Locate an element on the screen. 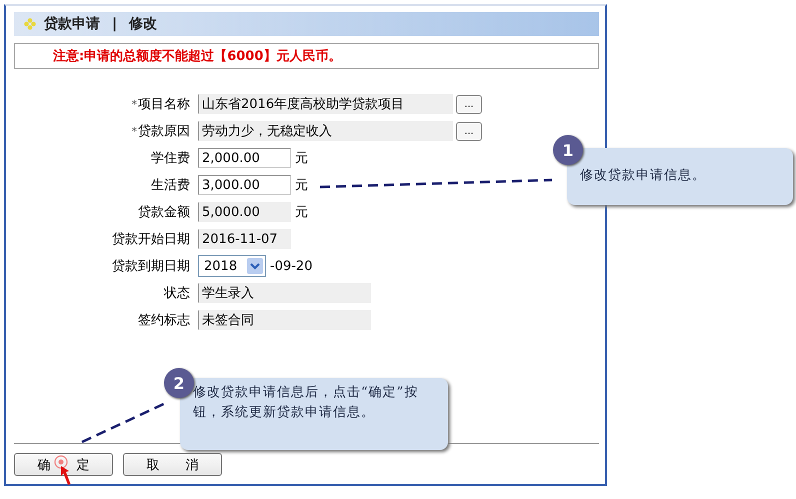 This screenshot has height=499, width=796. input-field: 山东省2016年度高校助学贷款项目 is located at coordinates (325, 104).